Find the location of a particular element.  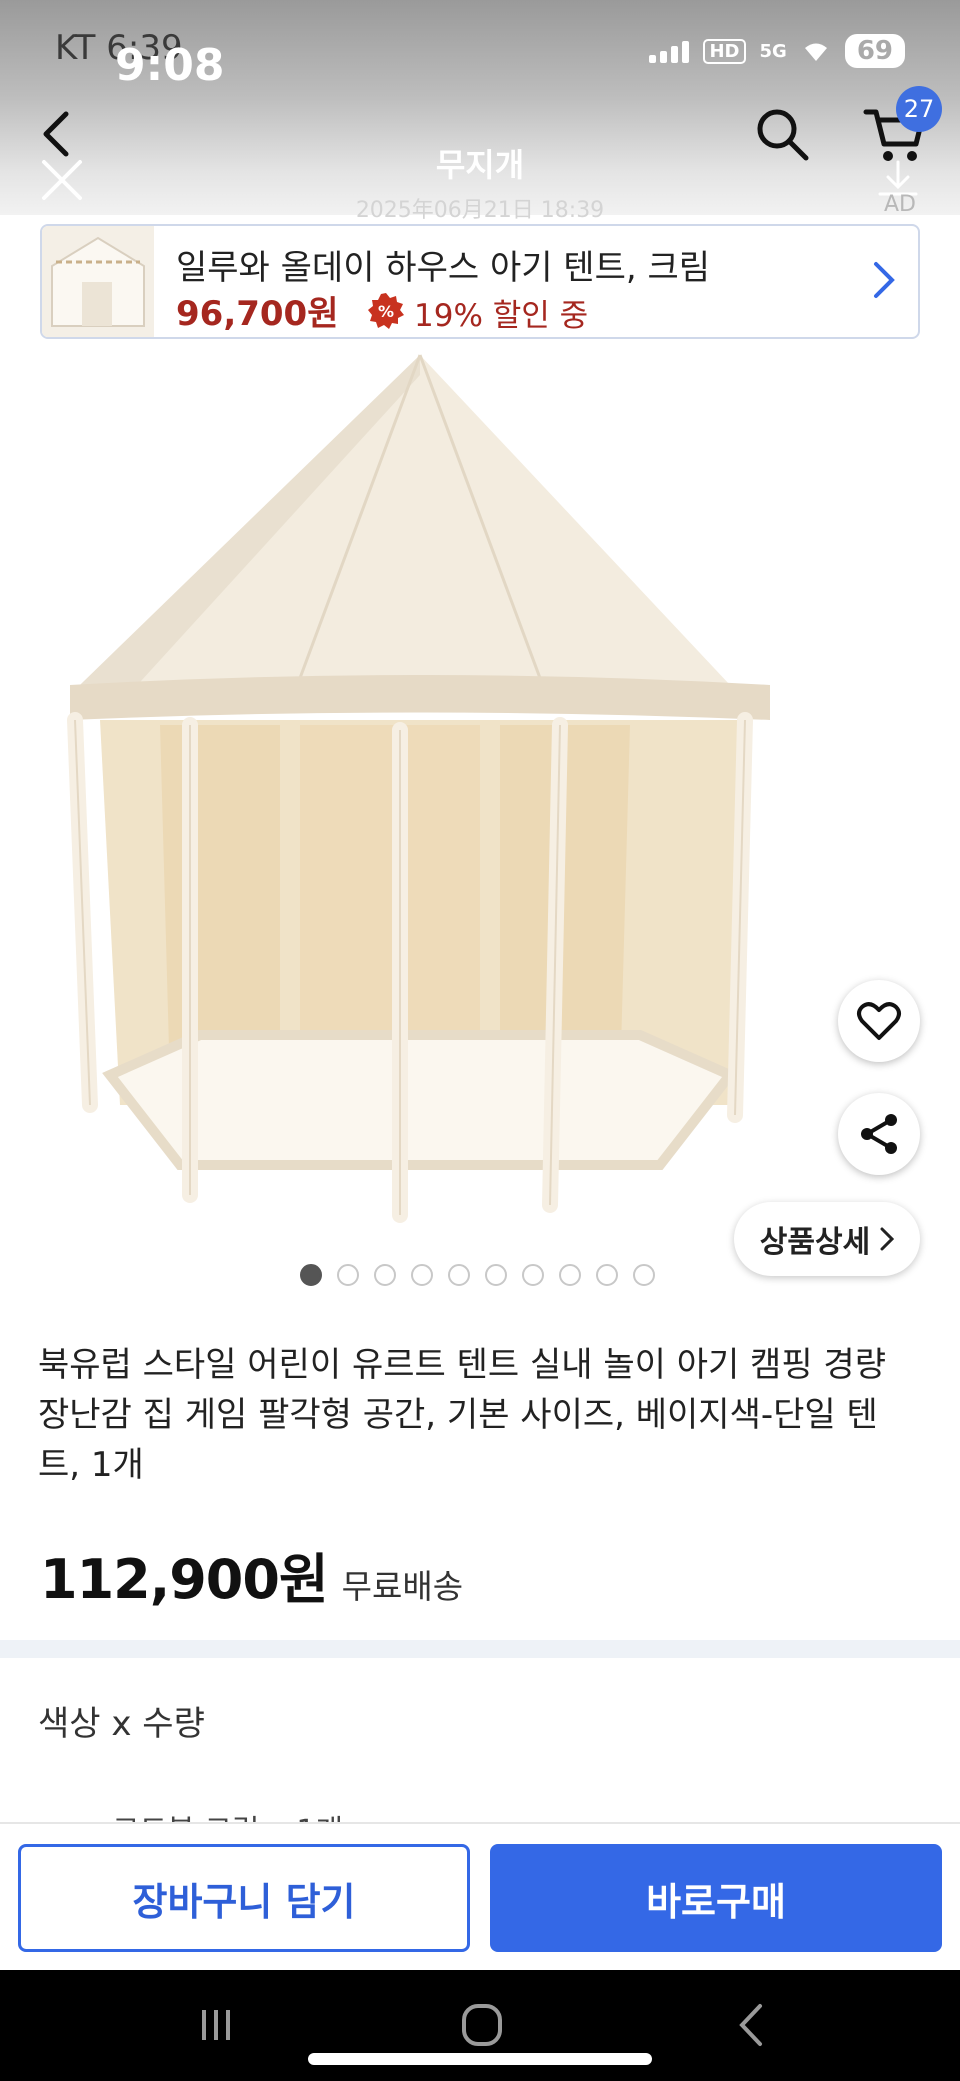

ad-label: AD is located at coordinates (900, 204).